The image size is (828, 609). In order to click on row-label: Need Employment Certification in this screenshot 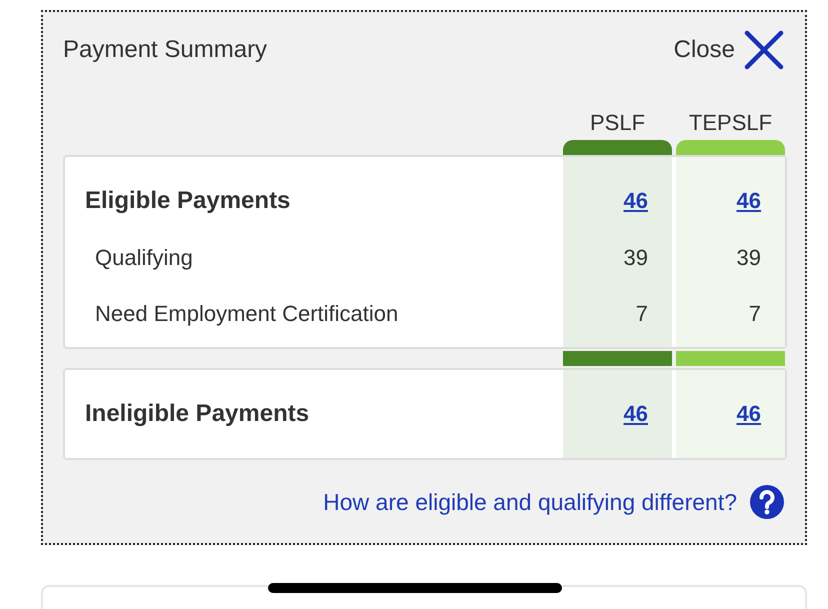, I will do `click(247, 314)`.